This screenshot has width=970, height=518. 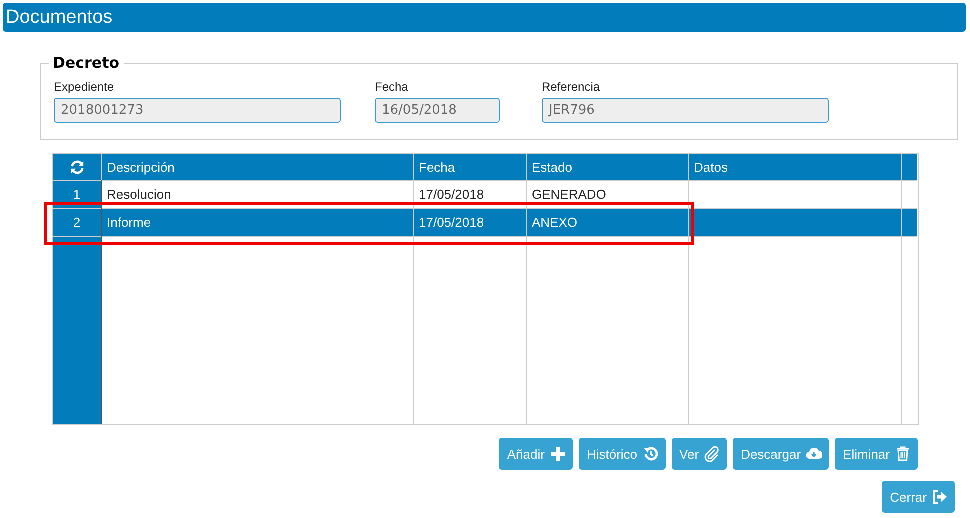 I want to click on field-label: Referencia, so click(x=572, y=87).